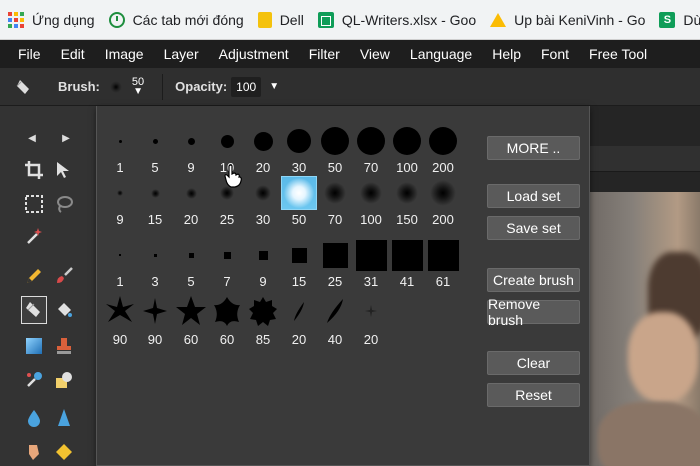 The image size is (700, 466). Describe the element at coordinates (34, 204) in the screenshot. I see `marquee-tool-icon` at that location.